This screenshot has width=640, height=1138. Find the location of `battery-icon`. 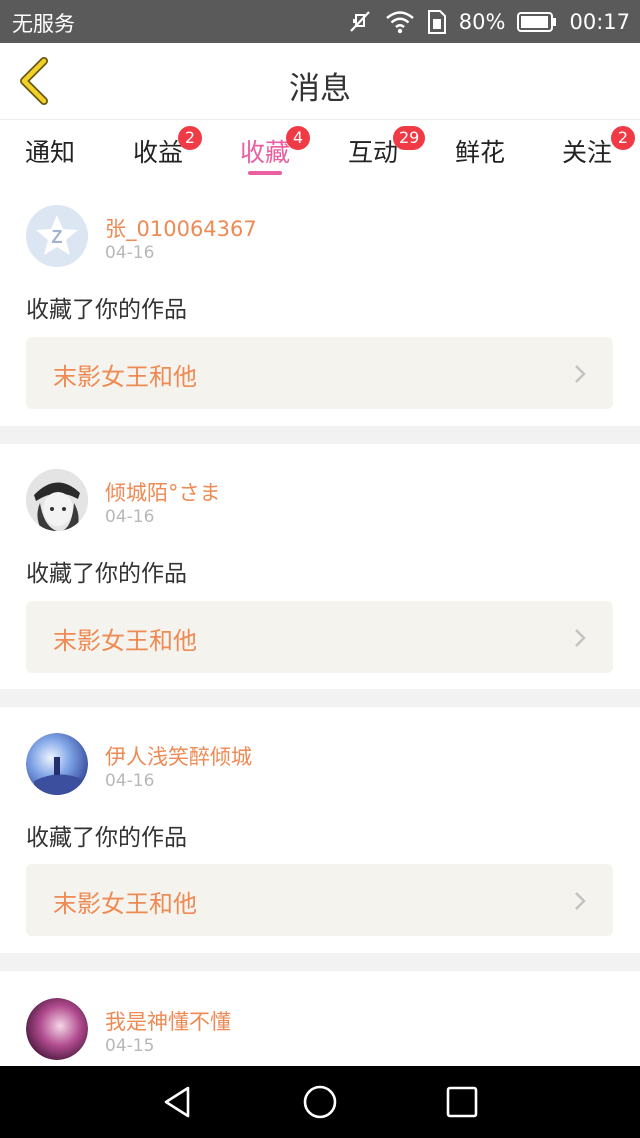

battery-icon is located at coordinates (537, 22).